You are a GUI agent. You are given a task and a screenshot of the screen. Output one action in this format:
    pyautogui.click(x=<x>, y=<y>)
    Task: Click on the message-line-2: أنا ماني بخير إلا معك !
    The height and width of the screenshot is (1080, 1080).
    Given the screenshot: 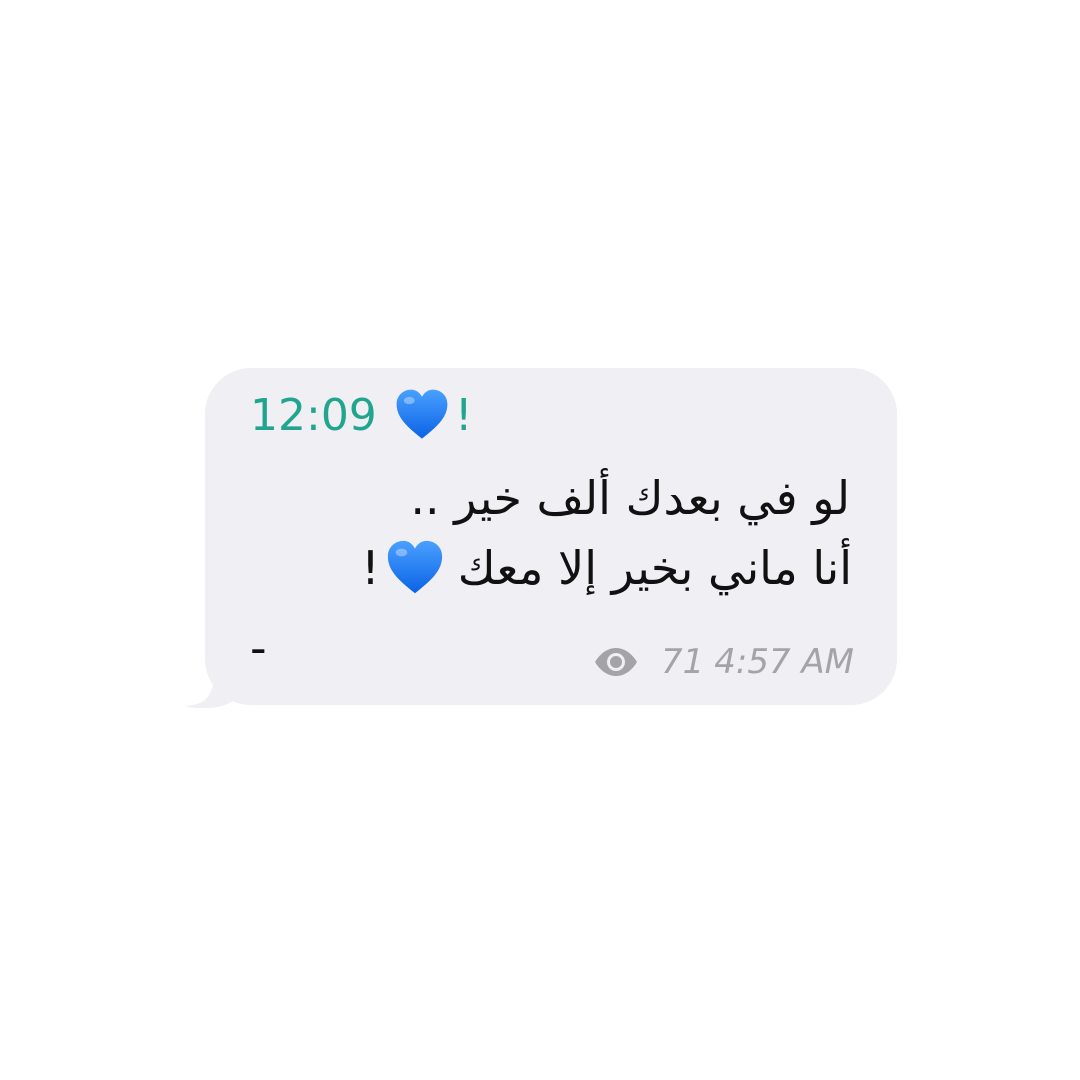 What is the action you would take?
    pyautogui.click(x=606, y=568)
    